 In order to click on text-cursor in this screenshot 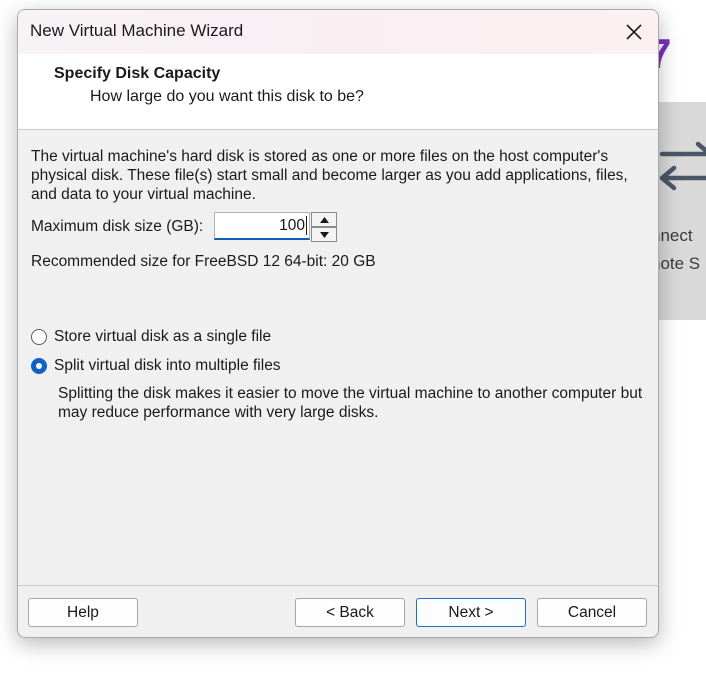, I will do `click(306, 225)`.